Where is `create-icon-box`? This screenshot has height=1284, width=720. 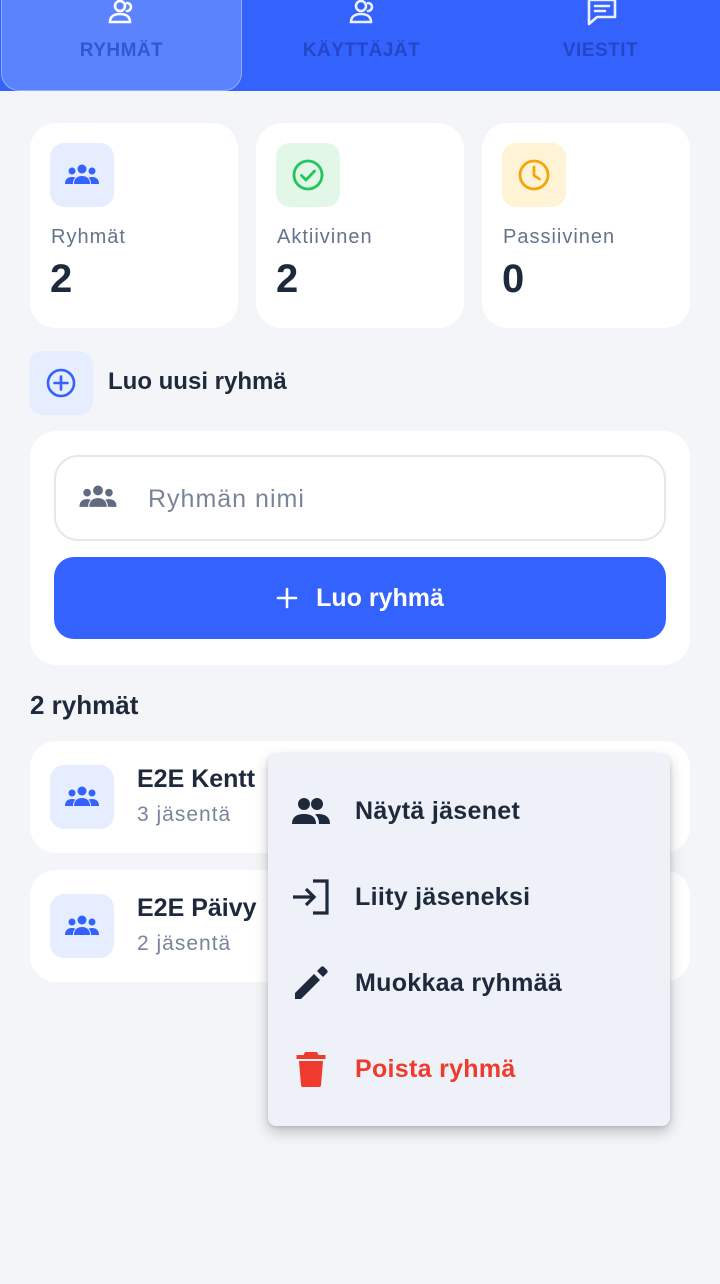 create-icon-box is located at coordinates (61, 383).